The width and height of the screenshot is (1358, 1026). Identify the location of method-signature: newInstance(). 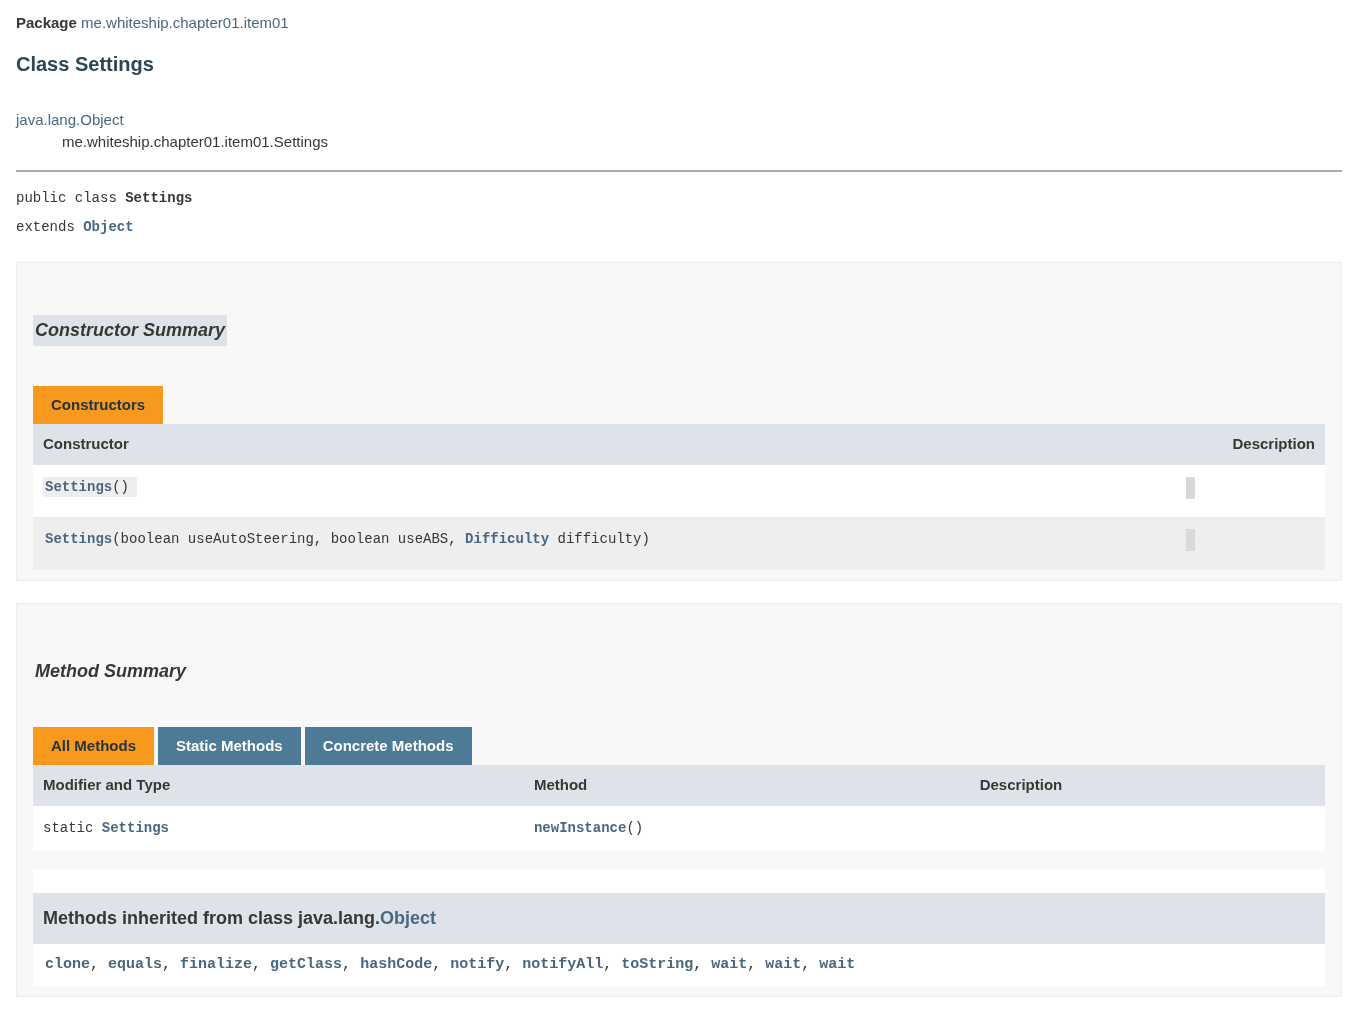
(588, 827).